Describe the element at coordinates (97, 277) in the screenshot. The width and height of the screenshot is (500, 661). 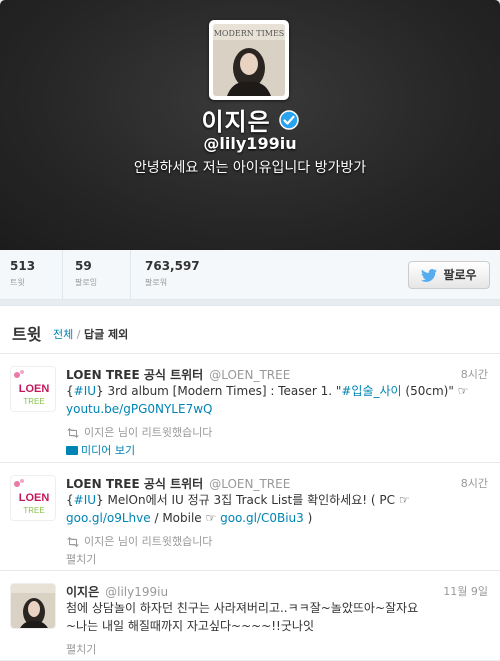
I see `stat-following: 59 팔로잉` at that location.